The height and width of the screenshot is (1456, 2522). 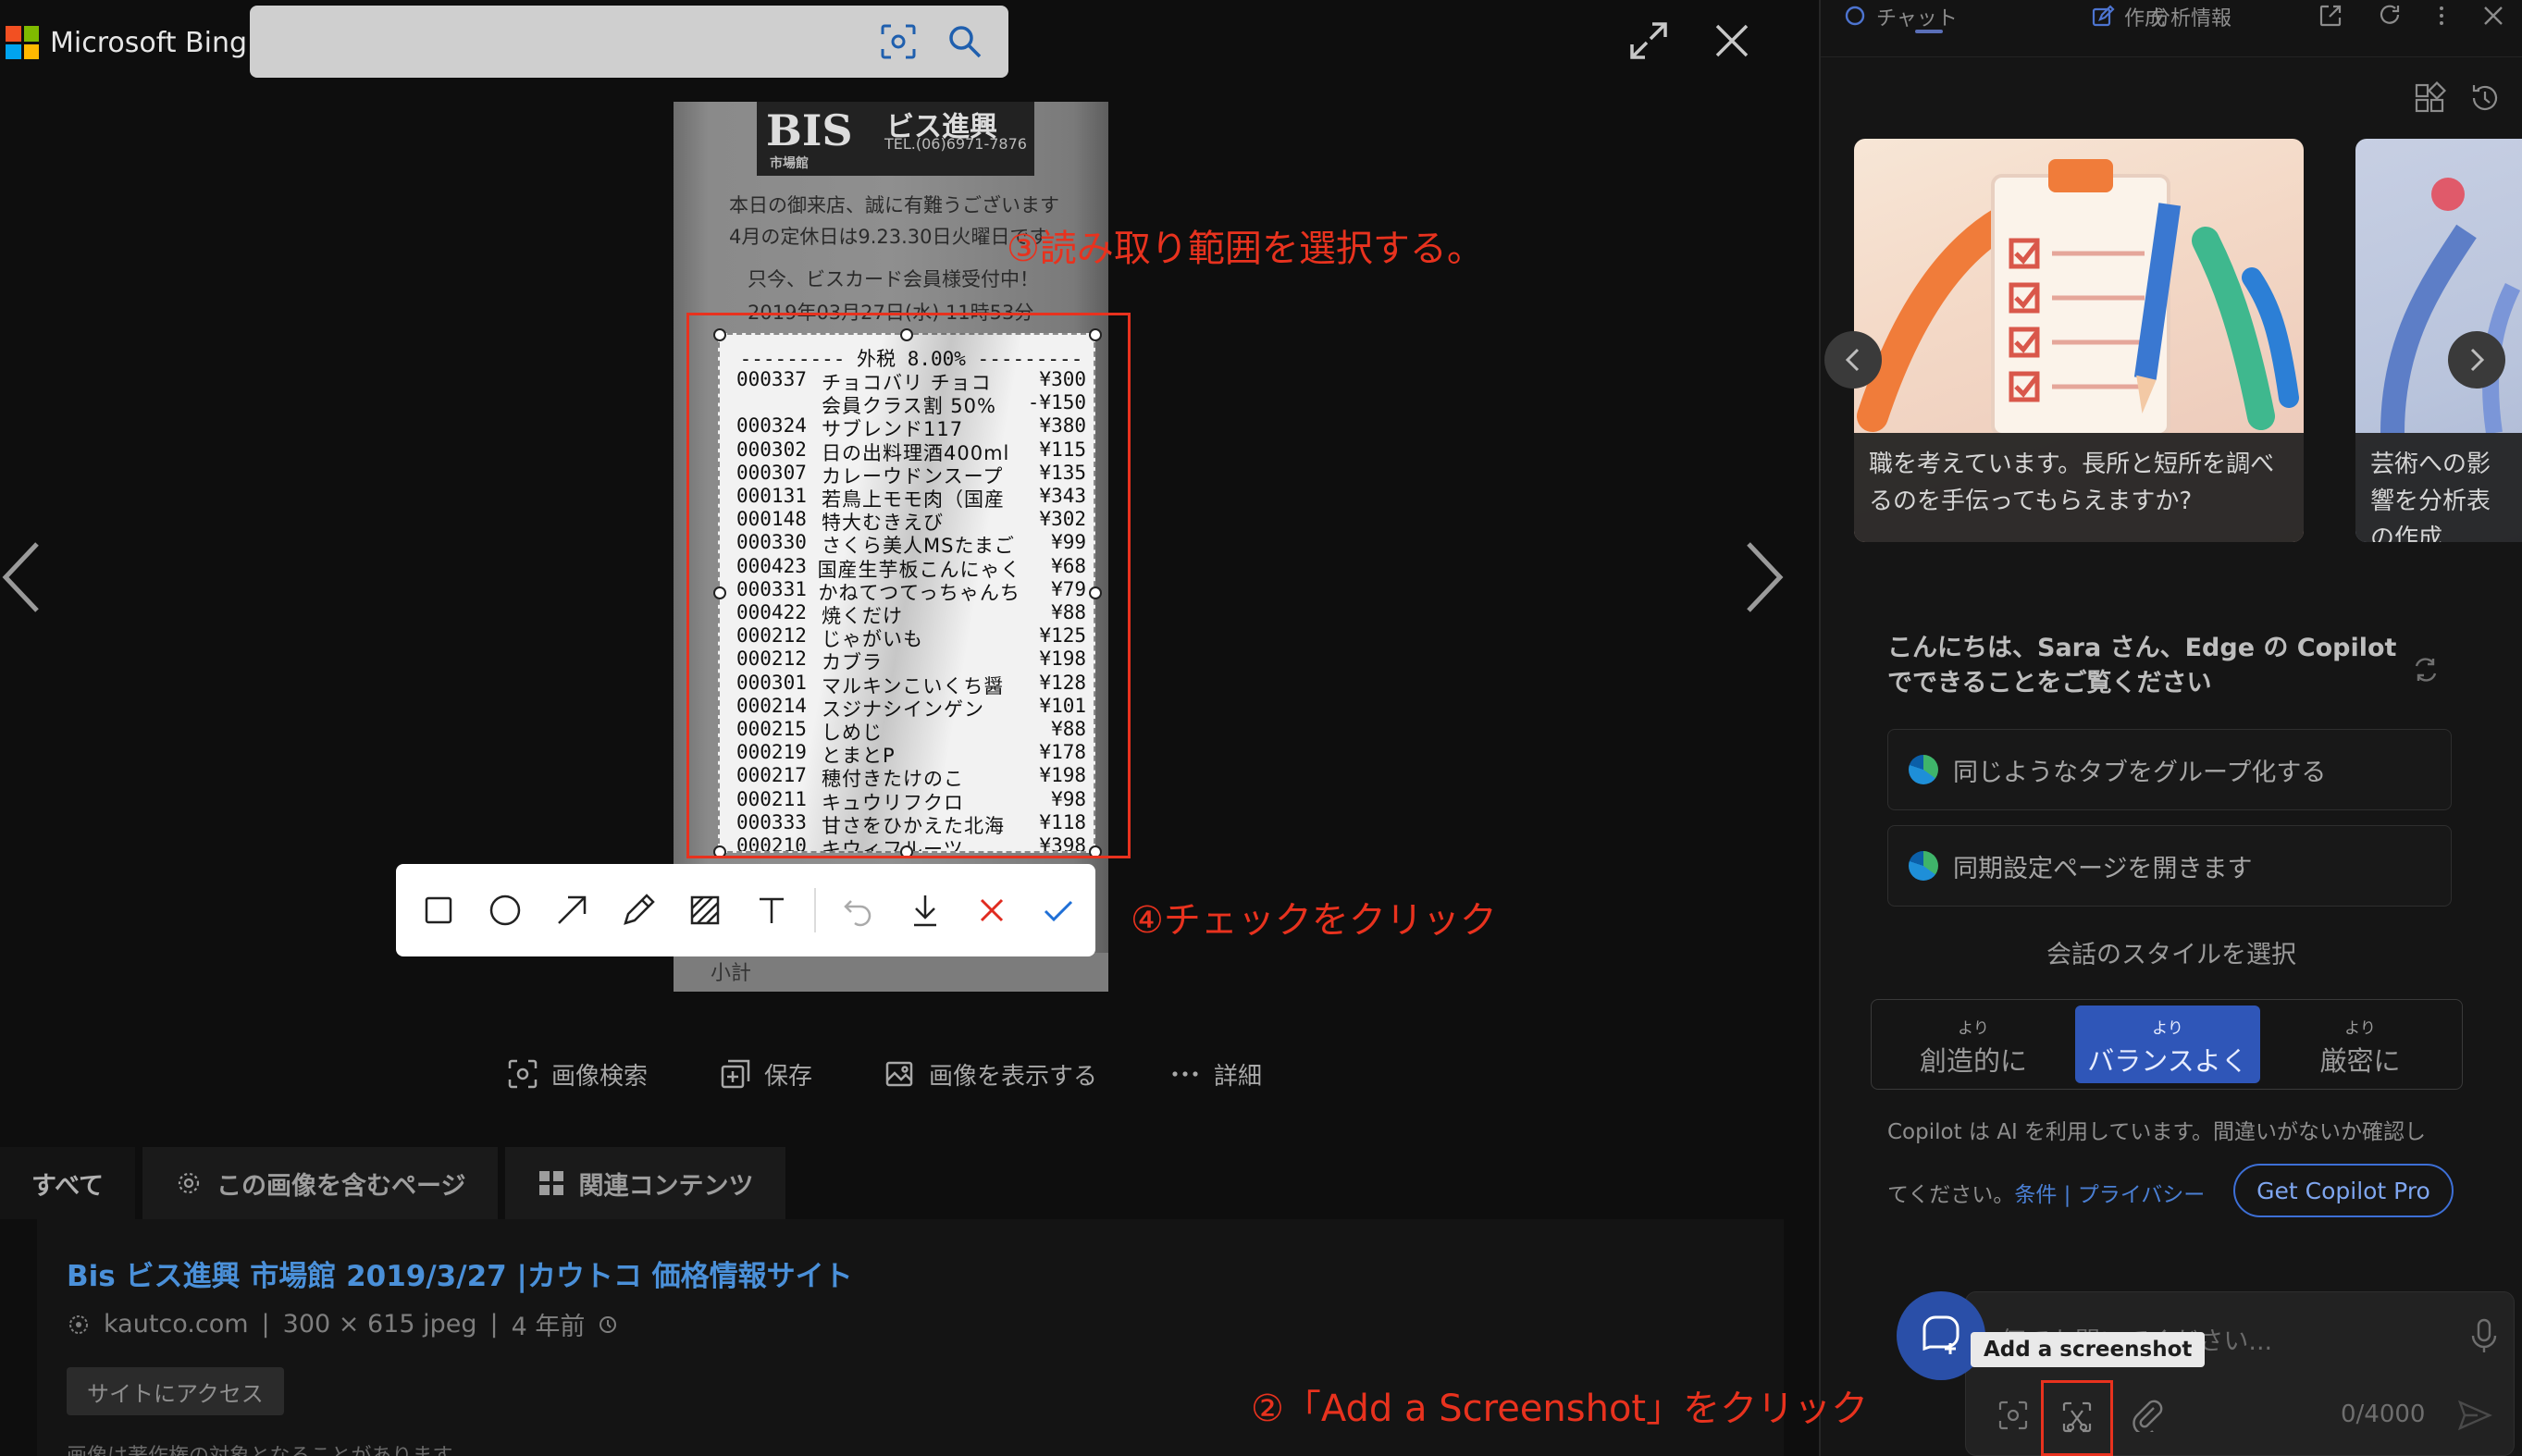 I want to click on suggestion-sync-settings: 同期設定ページを開きます, so click(x=2169, y=866).